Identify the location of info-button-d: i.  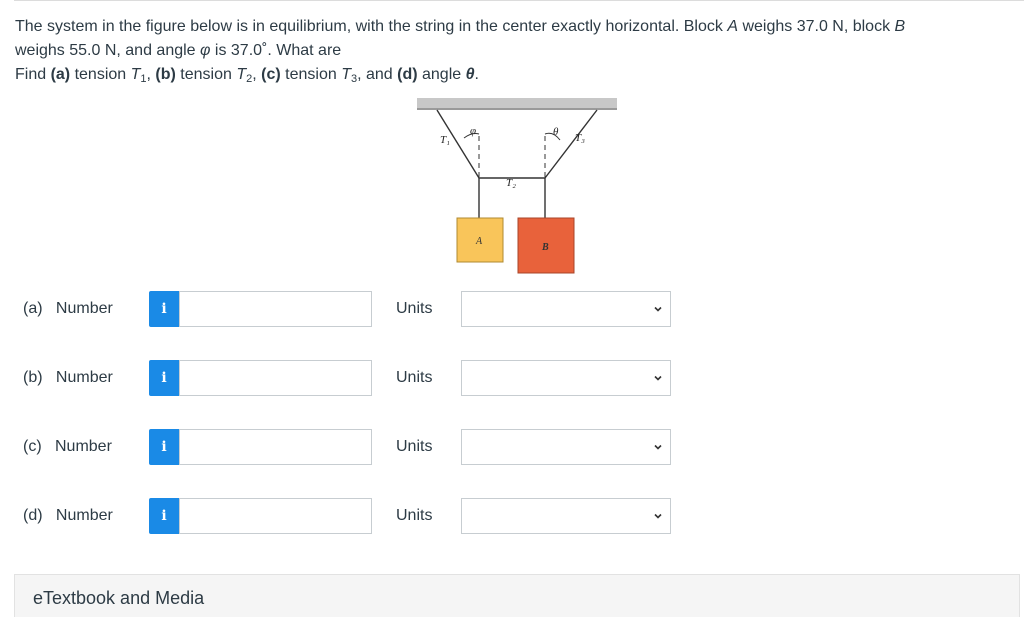
(164, 516).